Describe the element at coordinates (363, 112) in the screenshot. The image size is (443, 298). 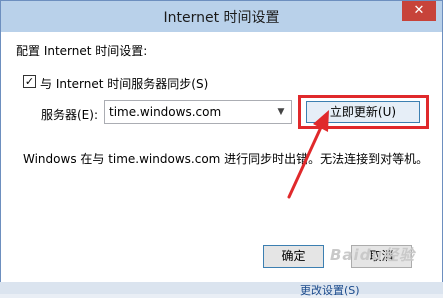
I see `update-now-button: 立即更新(U)` at that location.